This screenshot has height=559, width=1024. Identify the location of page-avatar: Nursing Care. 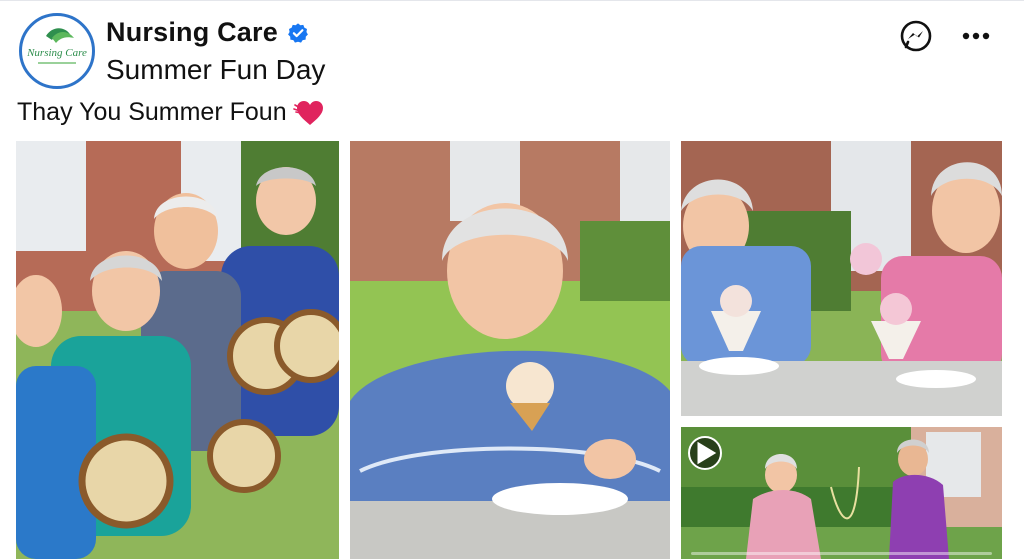
(57, 51).